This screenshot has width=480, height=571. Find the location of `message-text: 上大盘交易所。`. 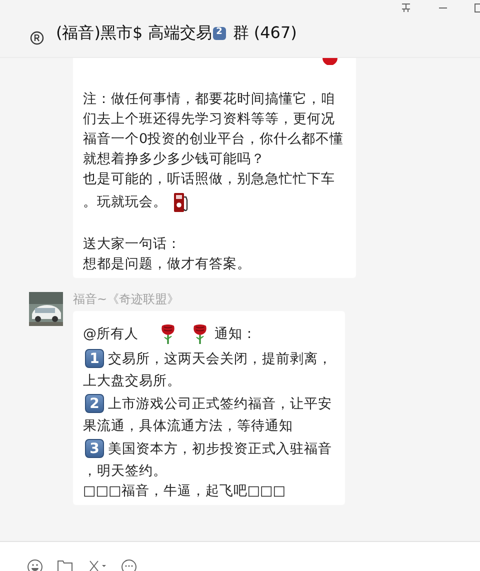

message-text: 上大盘交易所。 is located at coordinates (132, 381).